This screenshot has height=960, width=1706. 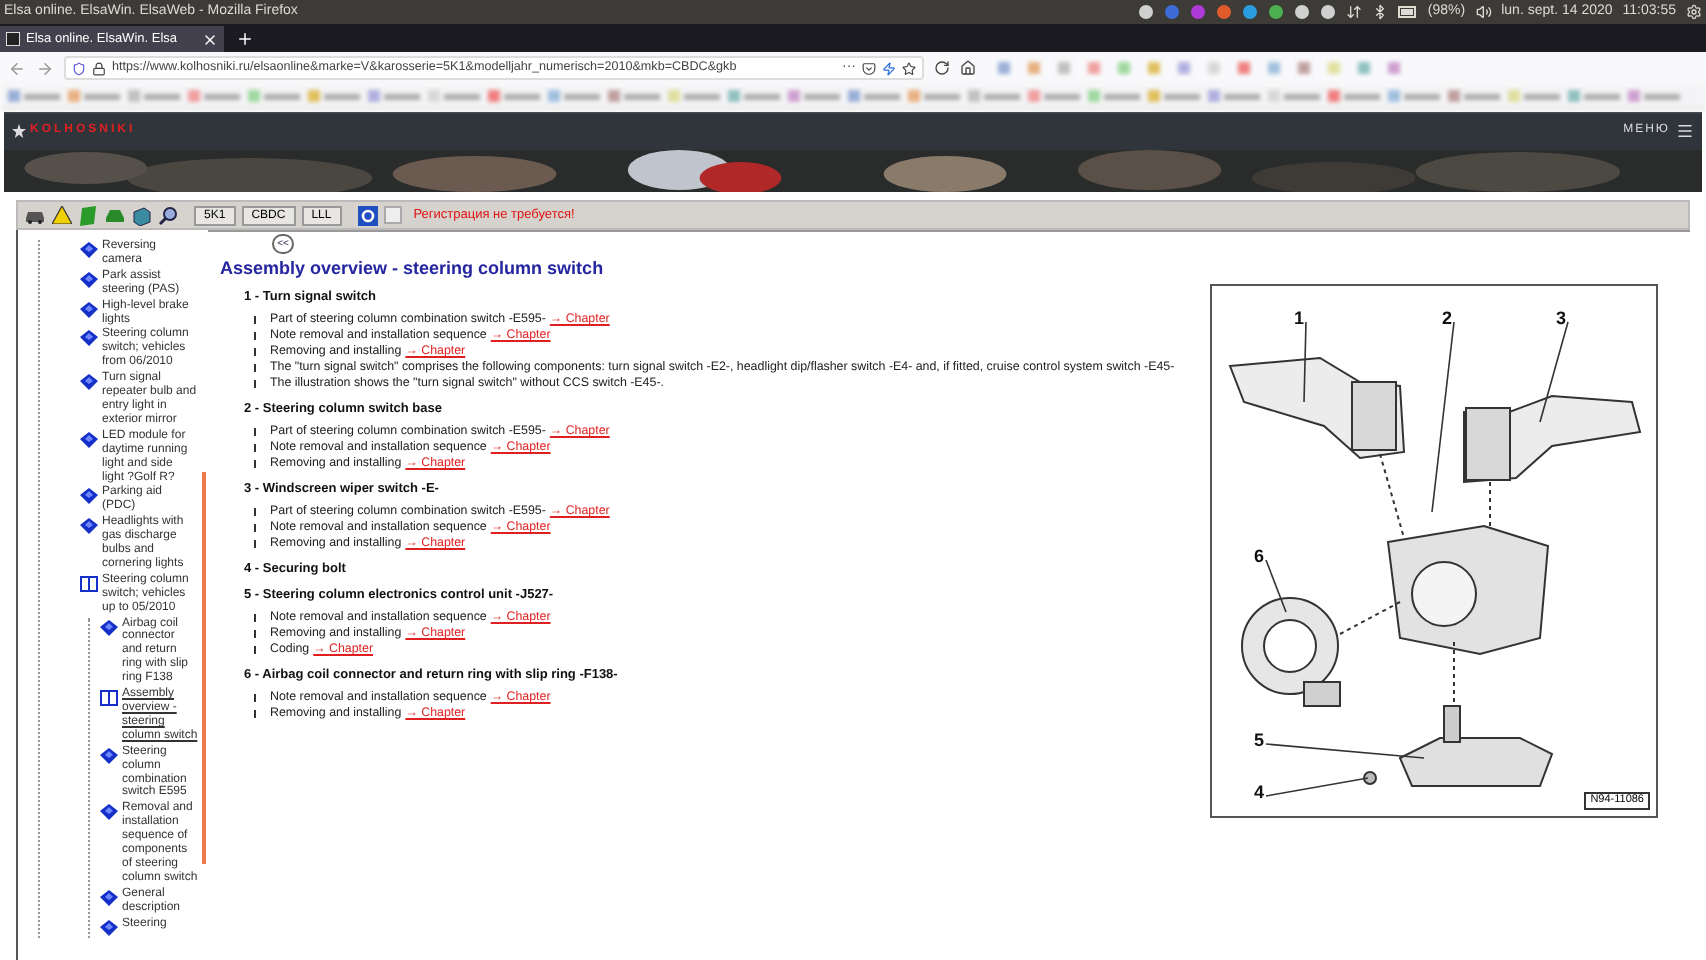 What do you see at coordinates (19, 131) in the screenshot?
I see `star-logo-icon` at bounding box center [19, 131].